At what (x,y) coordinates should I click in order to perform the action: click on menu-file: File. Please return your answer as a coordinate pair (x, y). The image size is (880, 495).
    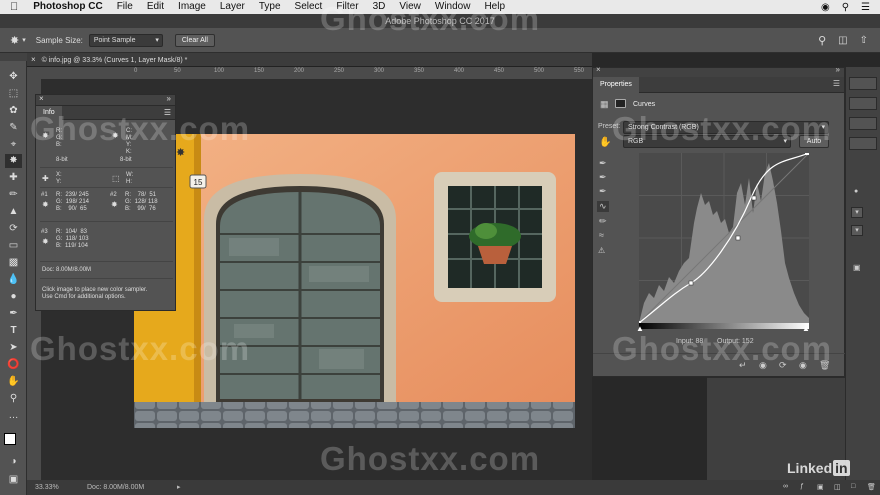
    Looking at the image, I should click on (125, 7).